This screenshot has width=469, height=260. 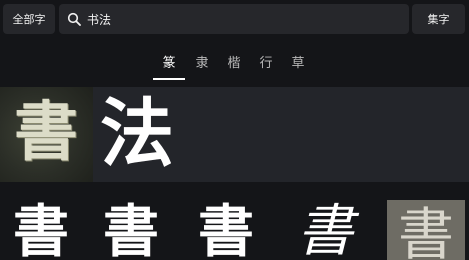 What do you see at coordinates (137, 134) in the screenshot?
I see `preview-glyph: 法` at bounding box center [137, 134].